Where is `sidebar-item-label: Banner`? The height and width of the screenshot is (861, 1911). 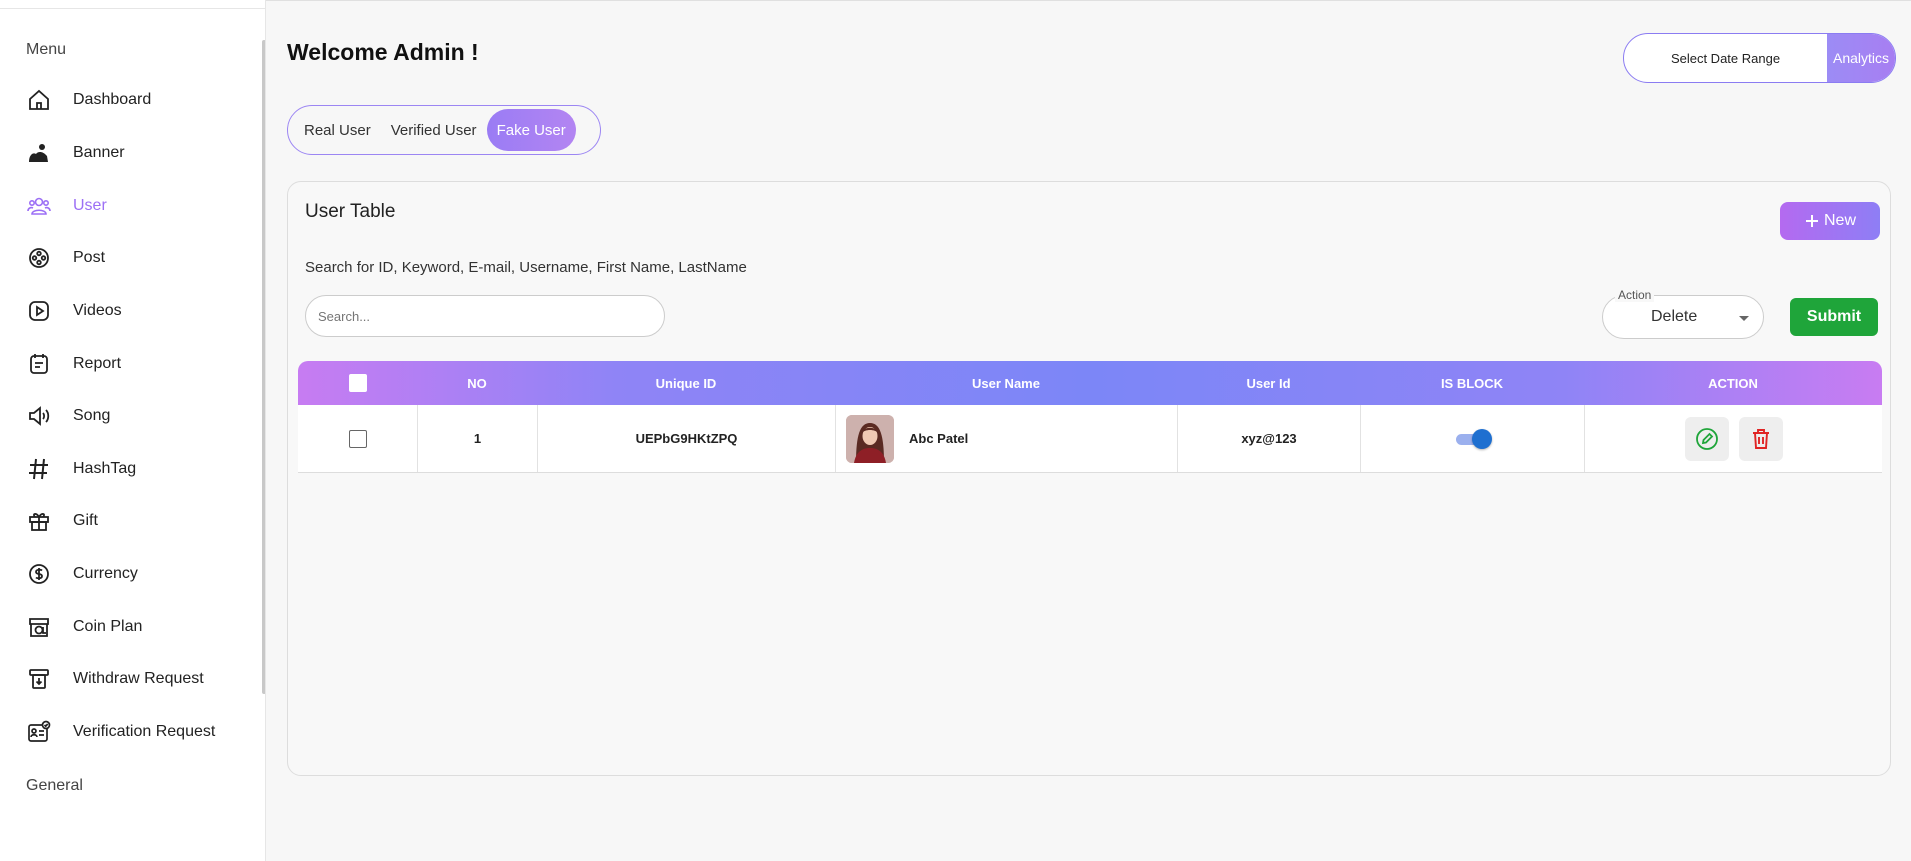
sidebar-item-label: Banner is located at coordinates (99, 152).